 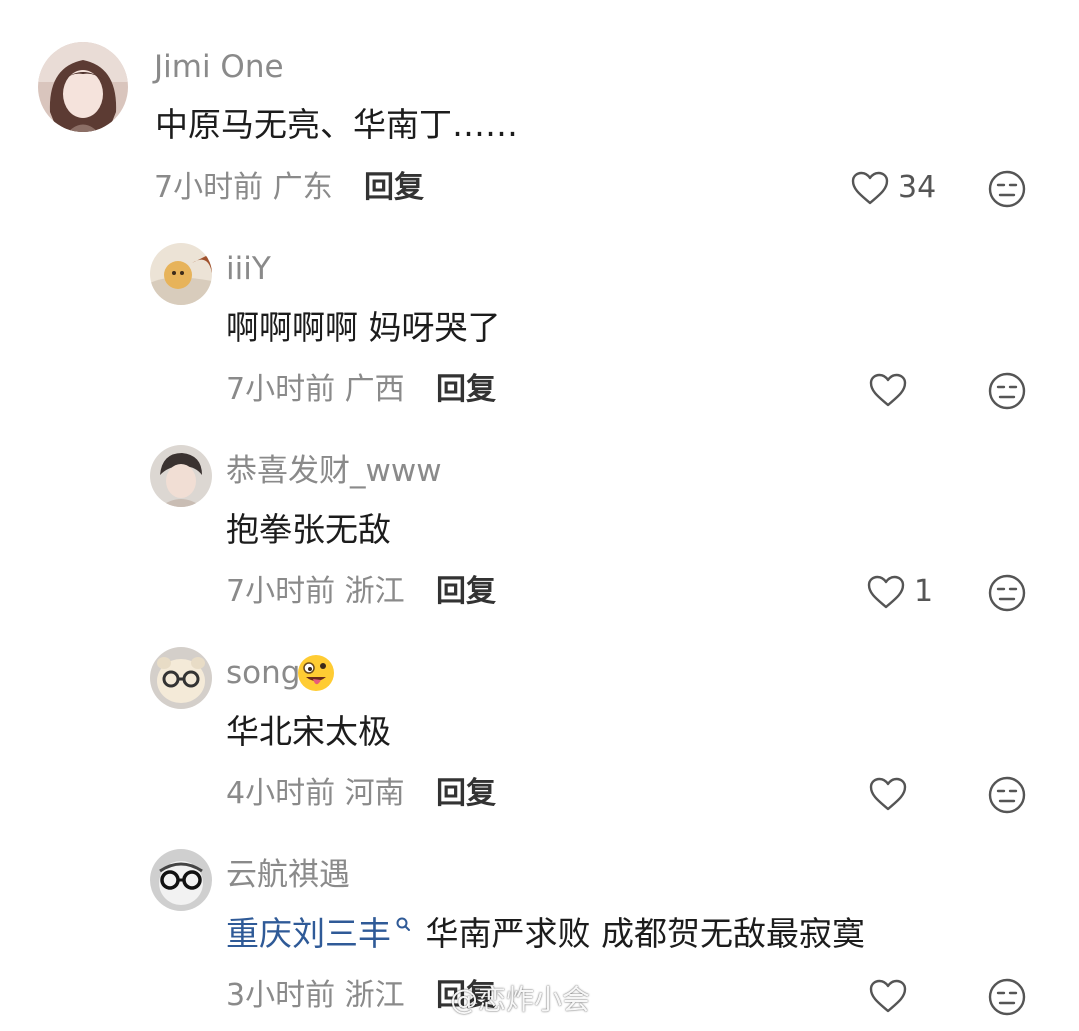 I want to click on search-icon, so click(x=404, y=927).